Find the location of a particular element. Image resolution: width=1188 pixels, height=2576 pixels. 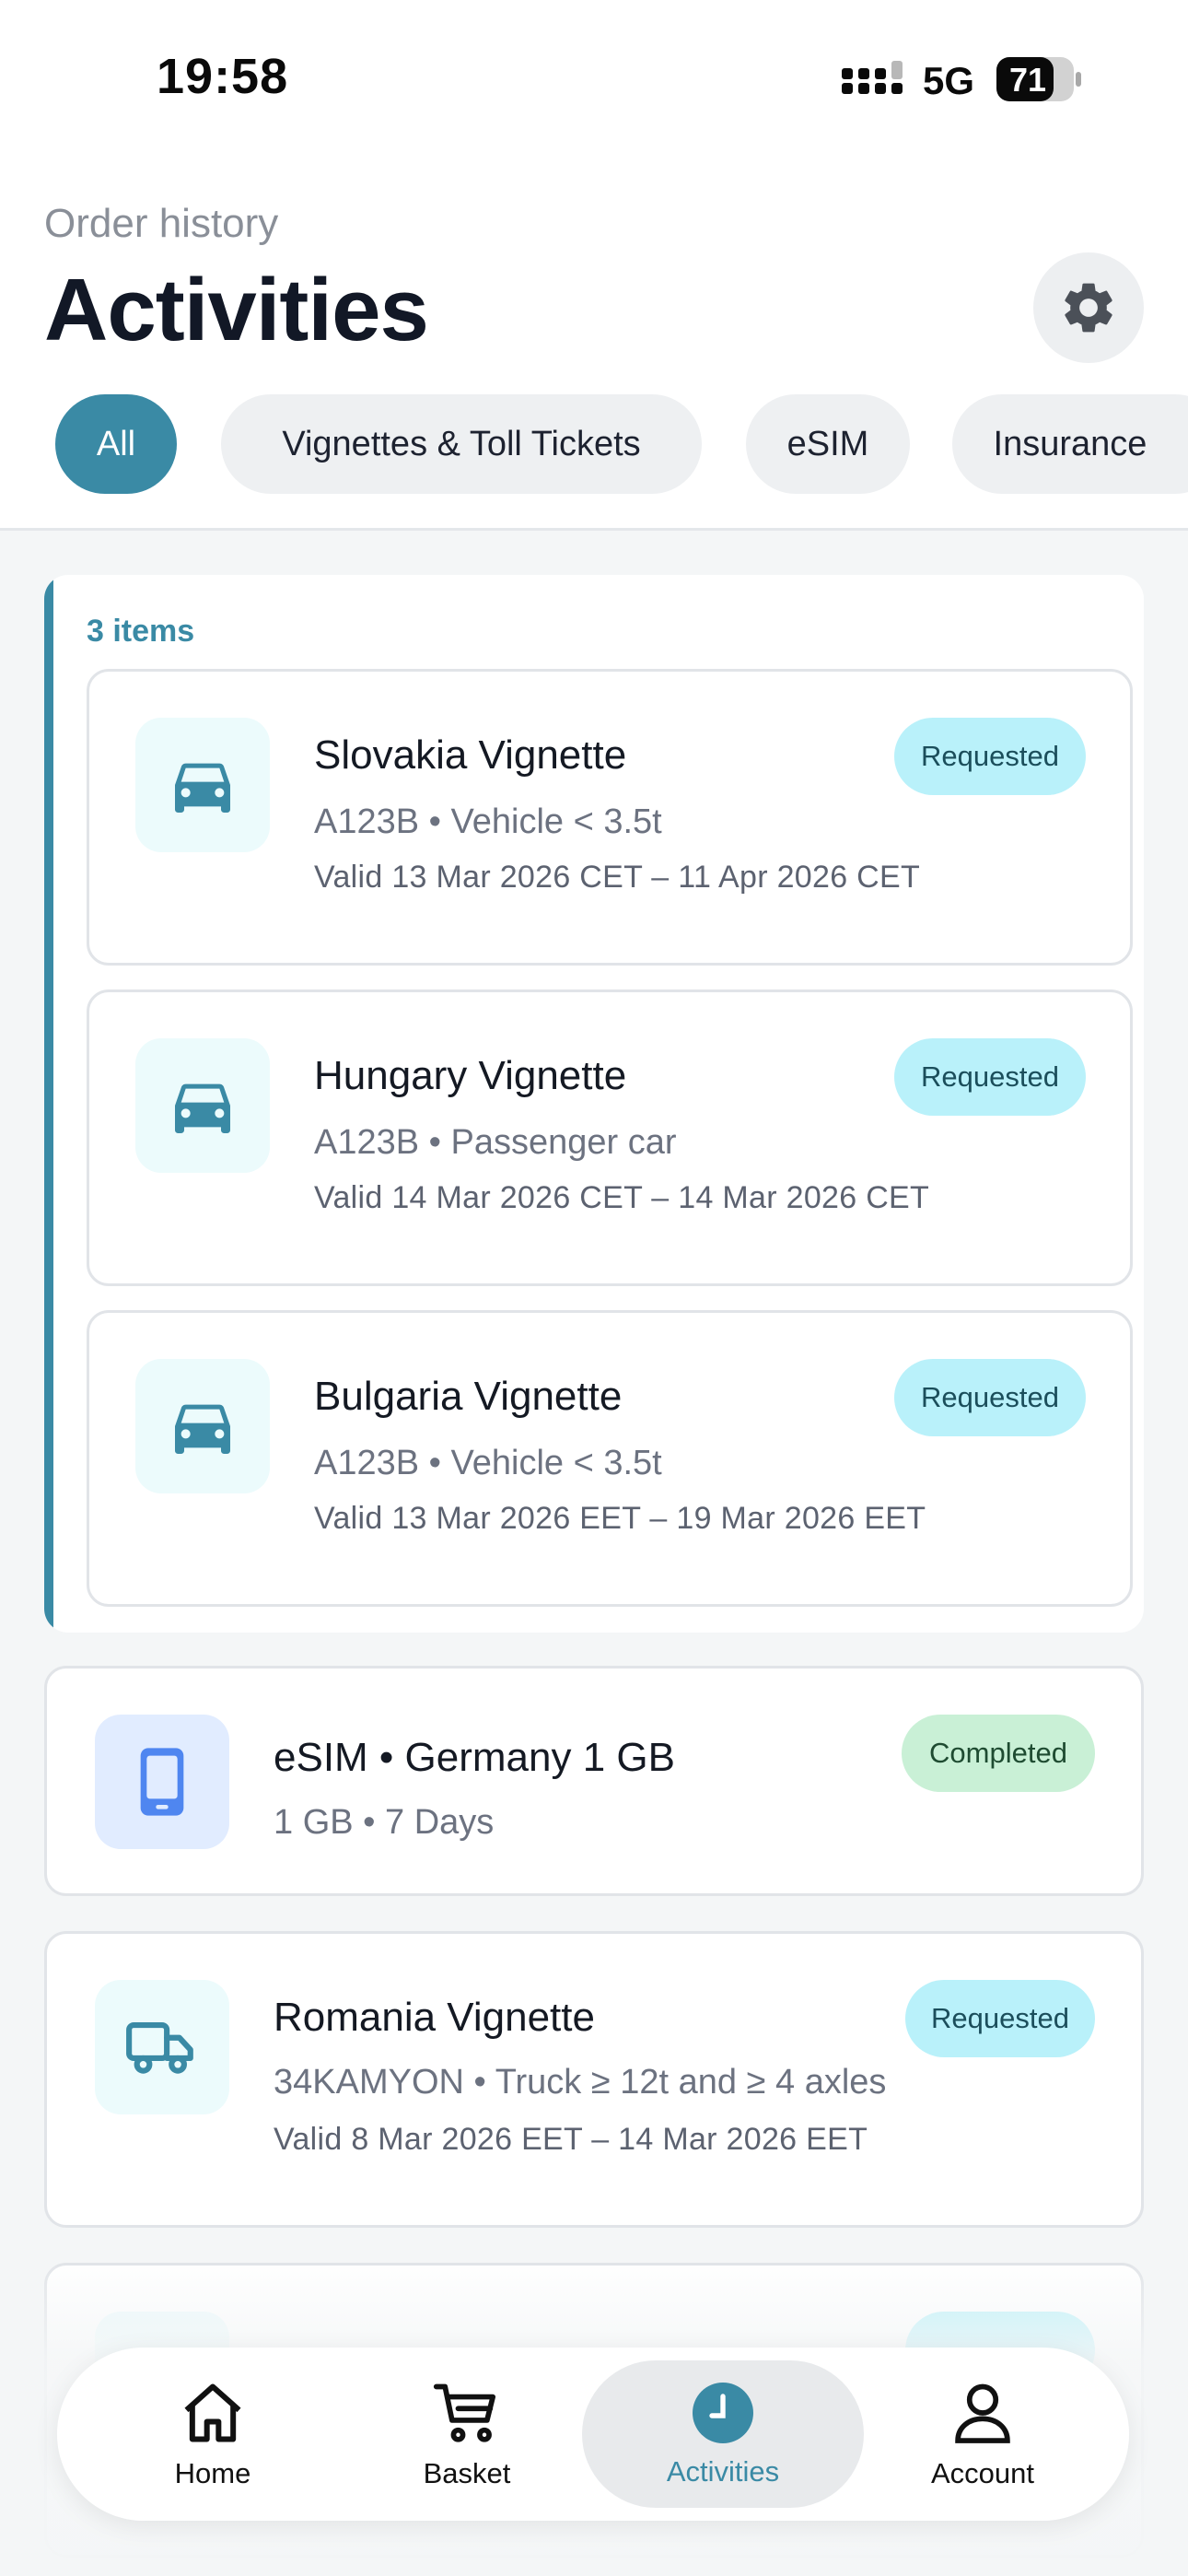

order-validity: Valid 13 Mar 2026 EET – 19 Mar 2026 EET is located at coordinates (620, 1518).